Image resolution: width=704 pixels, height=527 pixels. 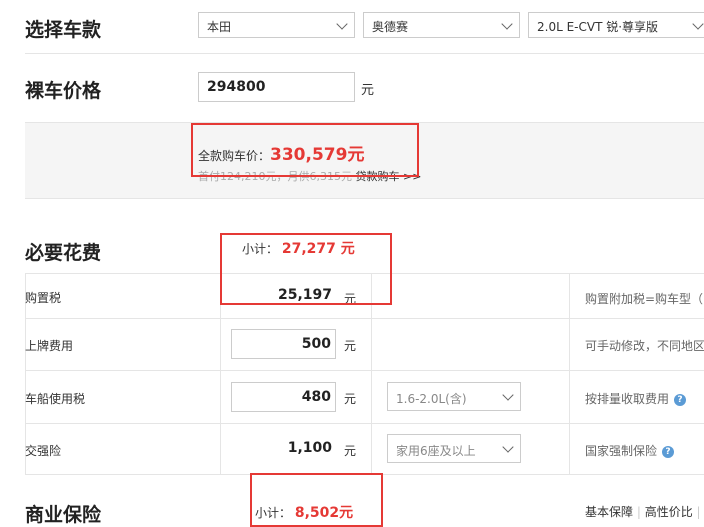 I want to click on seat-count-select: 家用6座及以上, so click(x=454, y=448).